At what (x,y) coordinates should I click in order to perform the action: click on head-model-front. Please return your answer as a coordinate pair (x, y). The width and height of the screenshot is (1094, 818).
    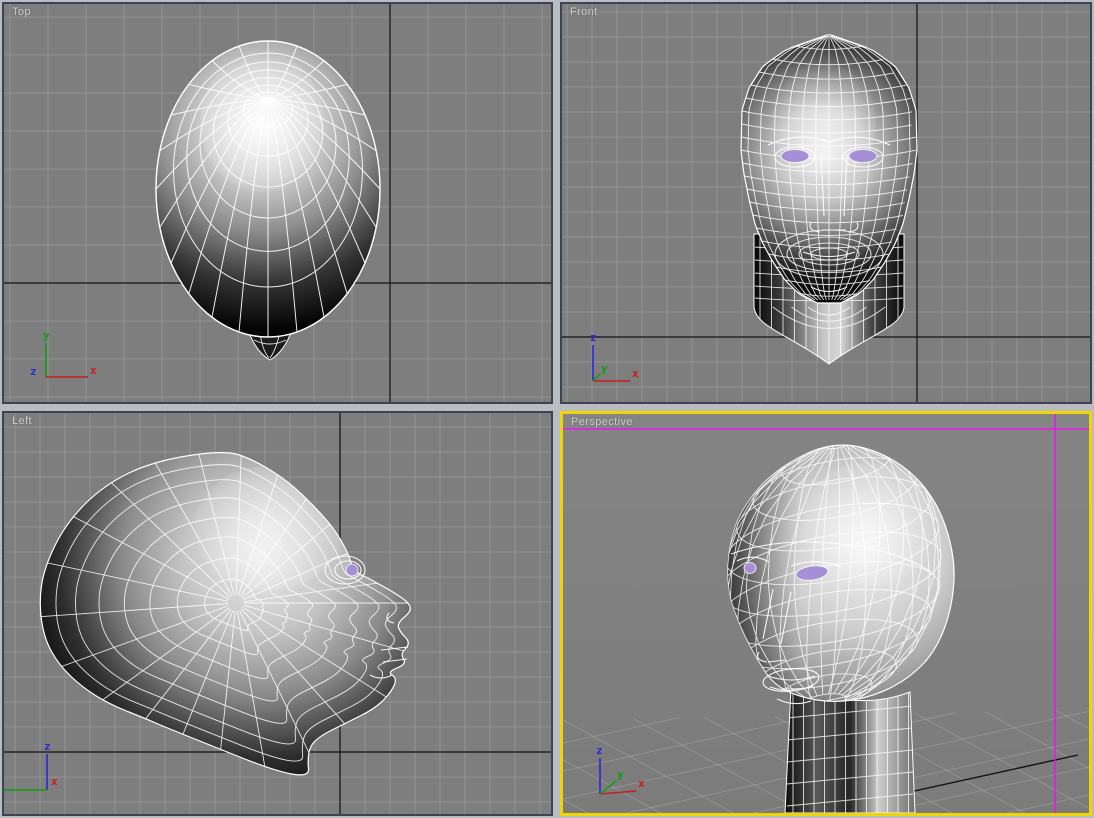
    Looking at the image, I should click on (829, 199).